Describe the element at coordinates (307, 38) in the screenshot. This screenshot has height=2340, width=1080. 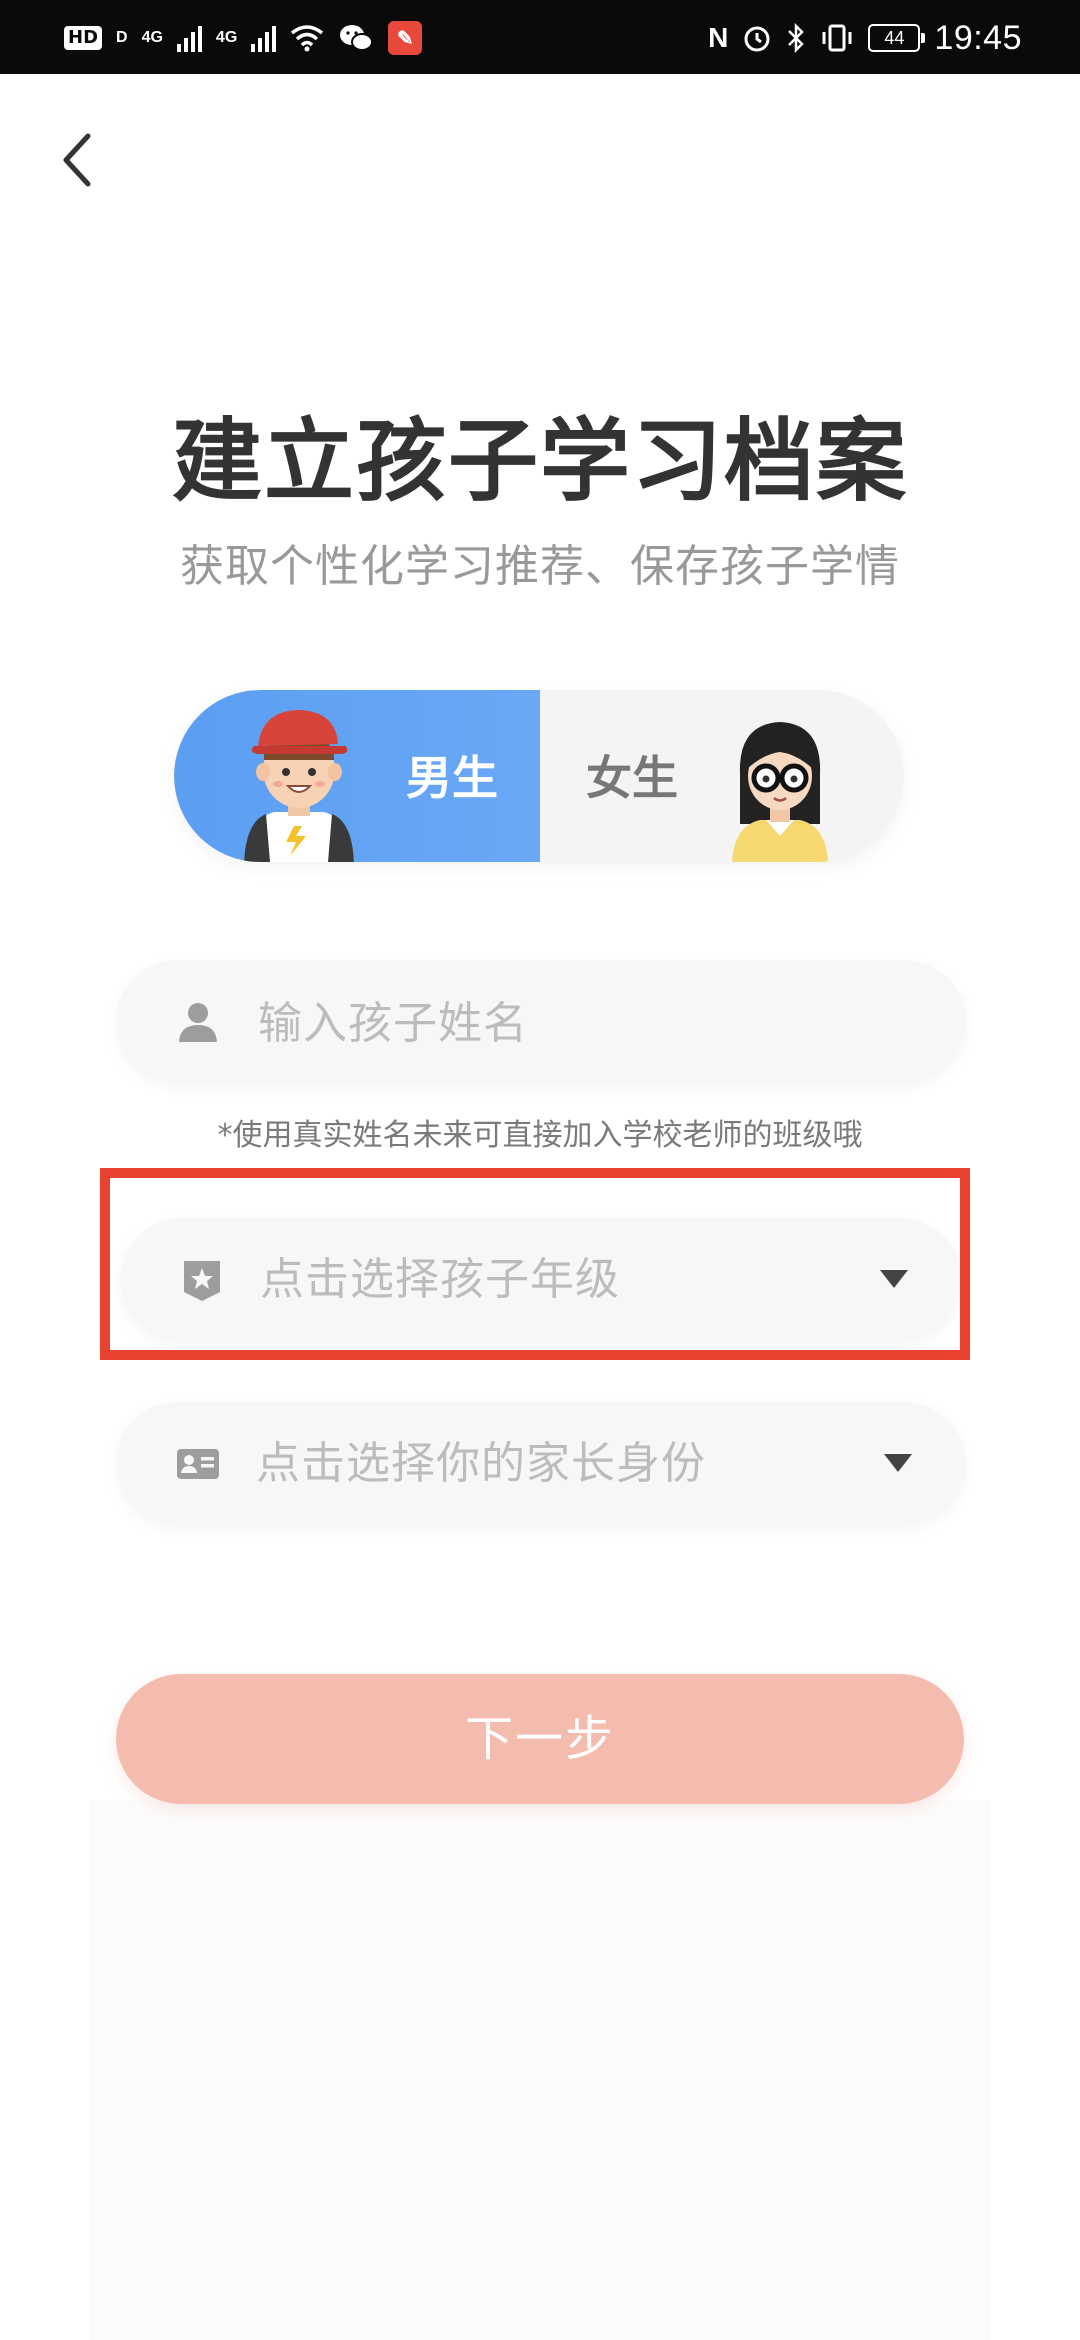
I see `wifi-icon` at that location.